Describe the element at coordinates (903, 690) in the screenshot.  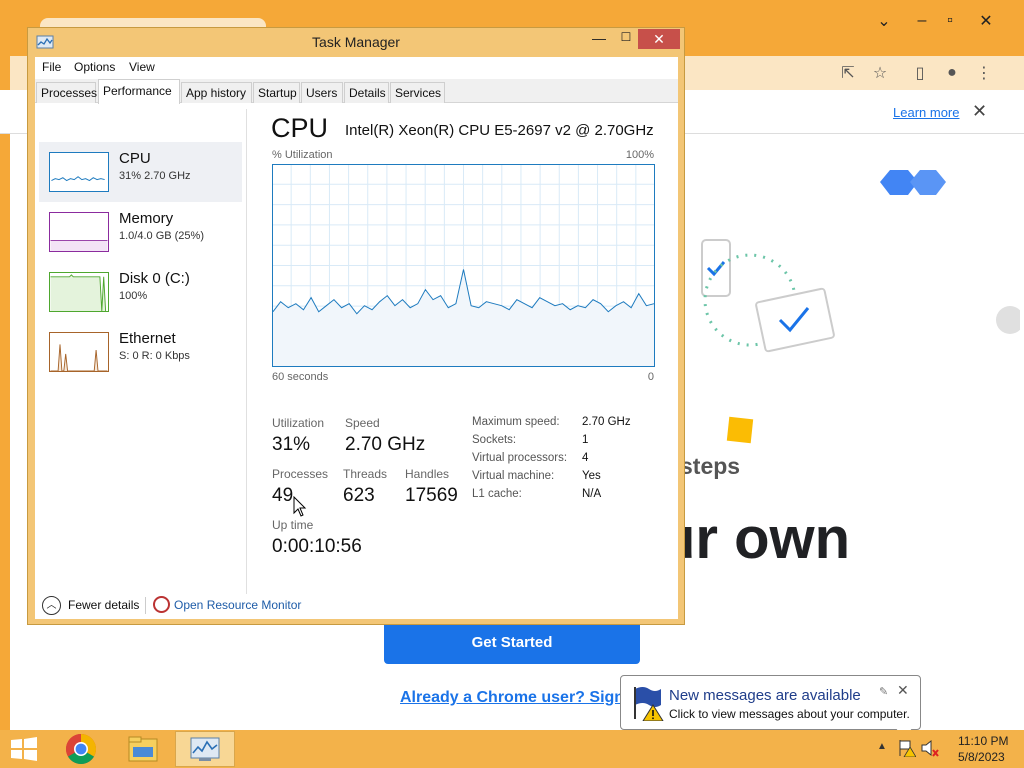
I see `notification-close-icon: ✕` at that location.